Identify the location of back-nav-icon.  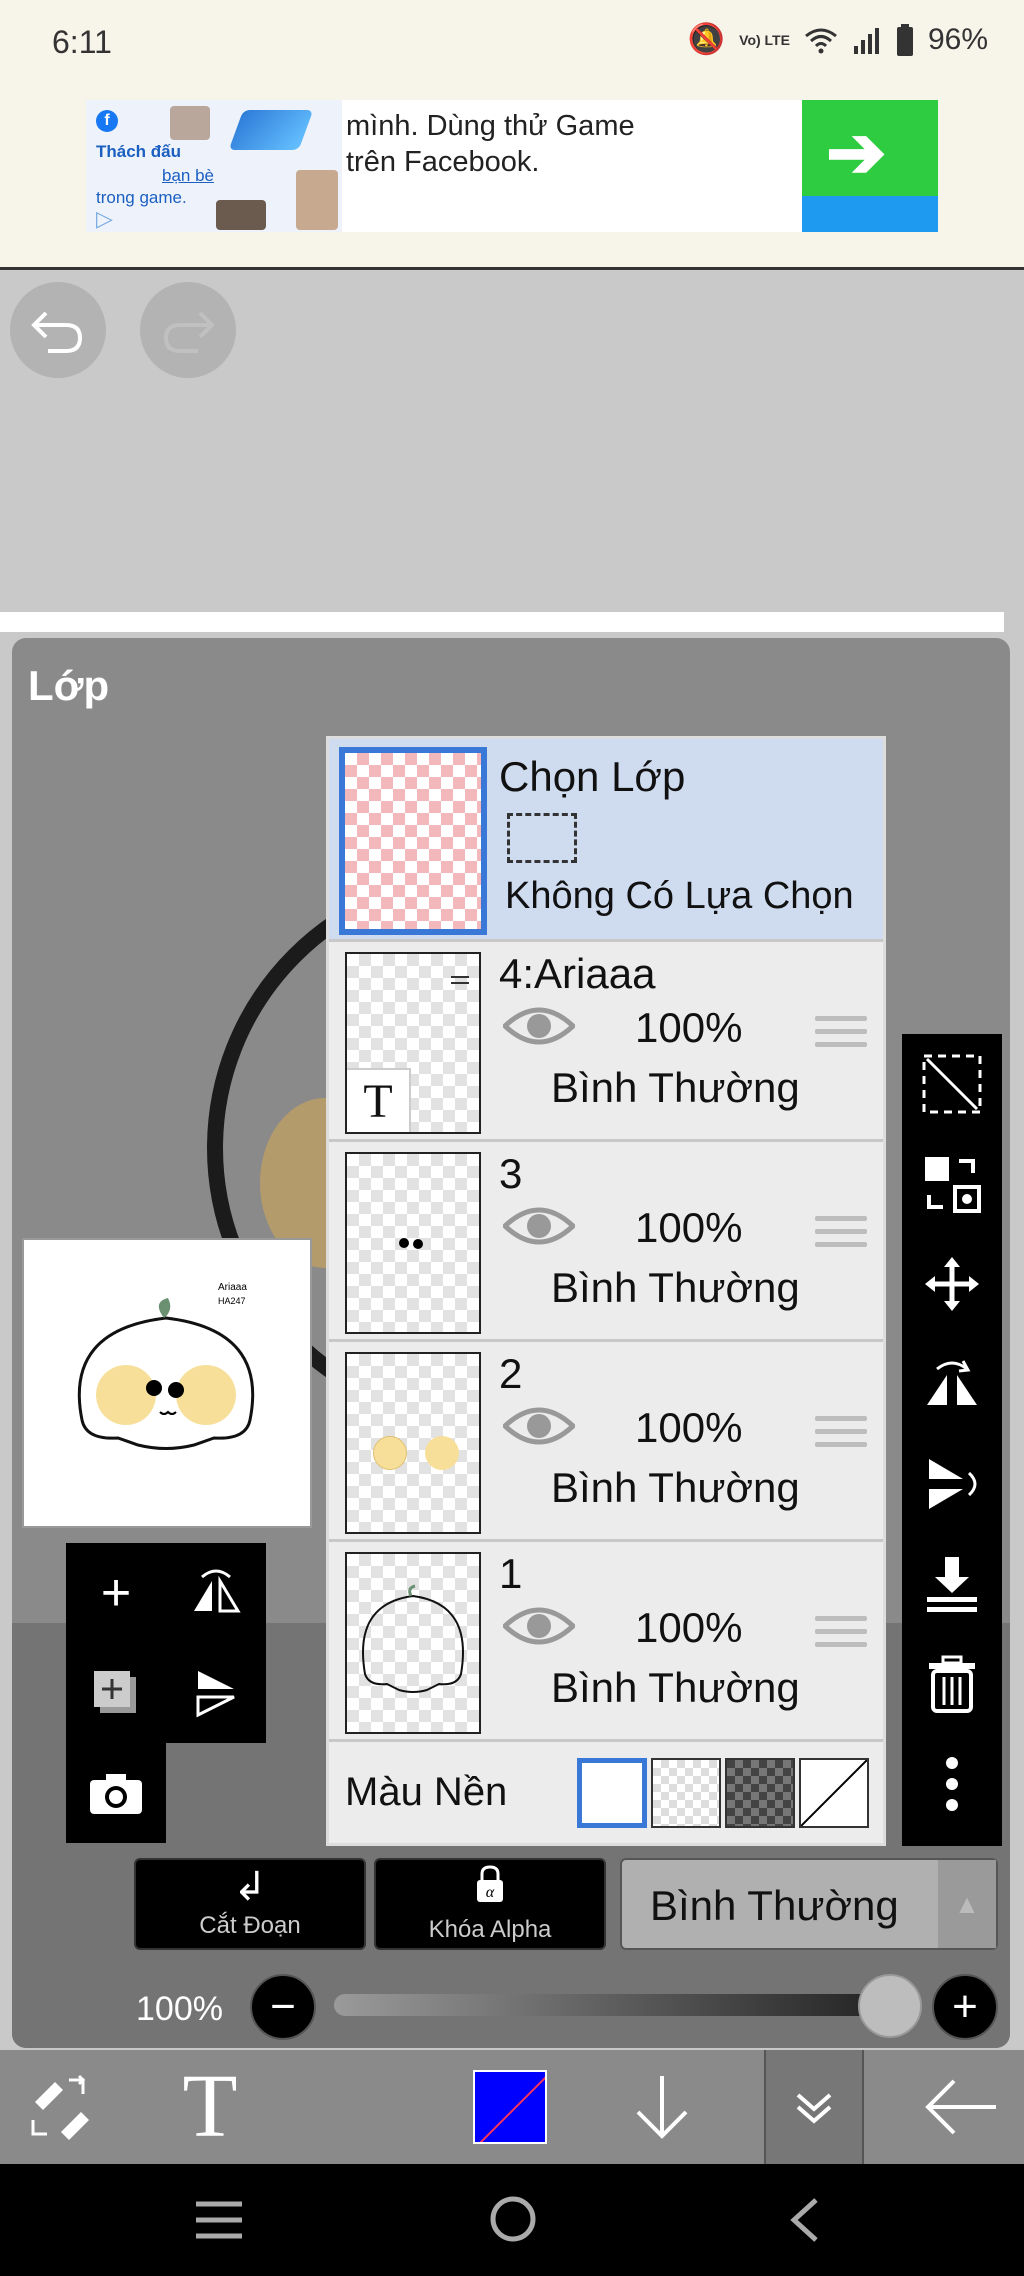
(804, 2220).